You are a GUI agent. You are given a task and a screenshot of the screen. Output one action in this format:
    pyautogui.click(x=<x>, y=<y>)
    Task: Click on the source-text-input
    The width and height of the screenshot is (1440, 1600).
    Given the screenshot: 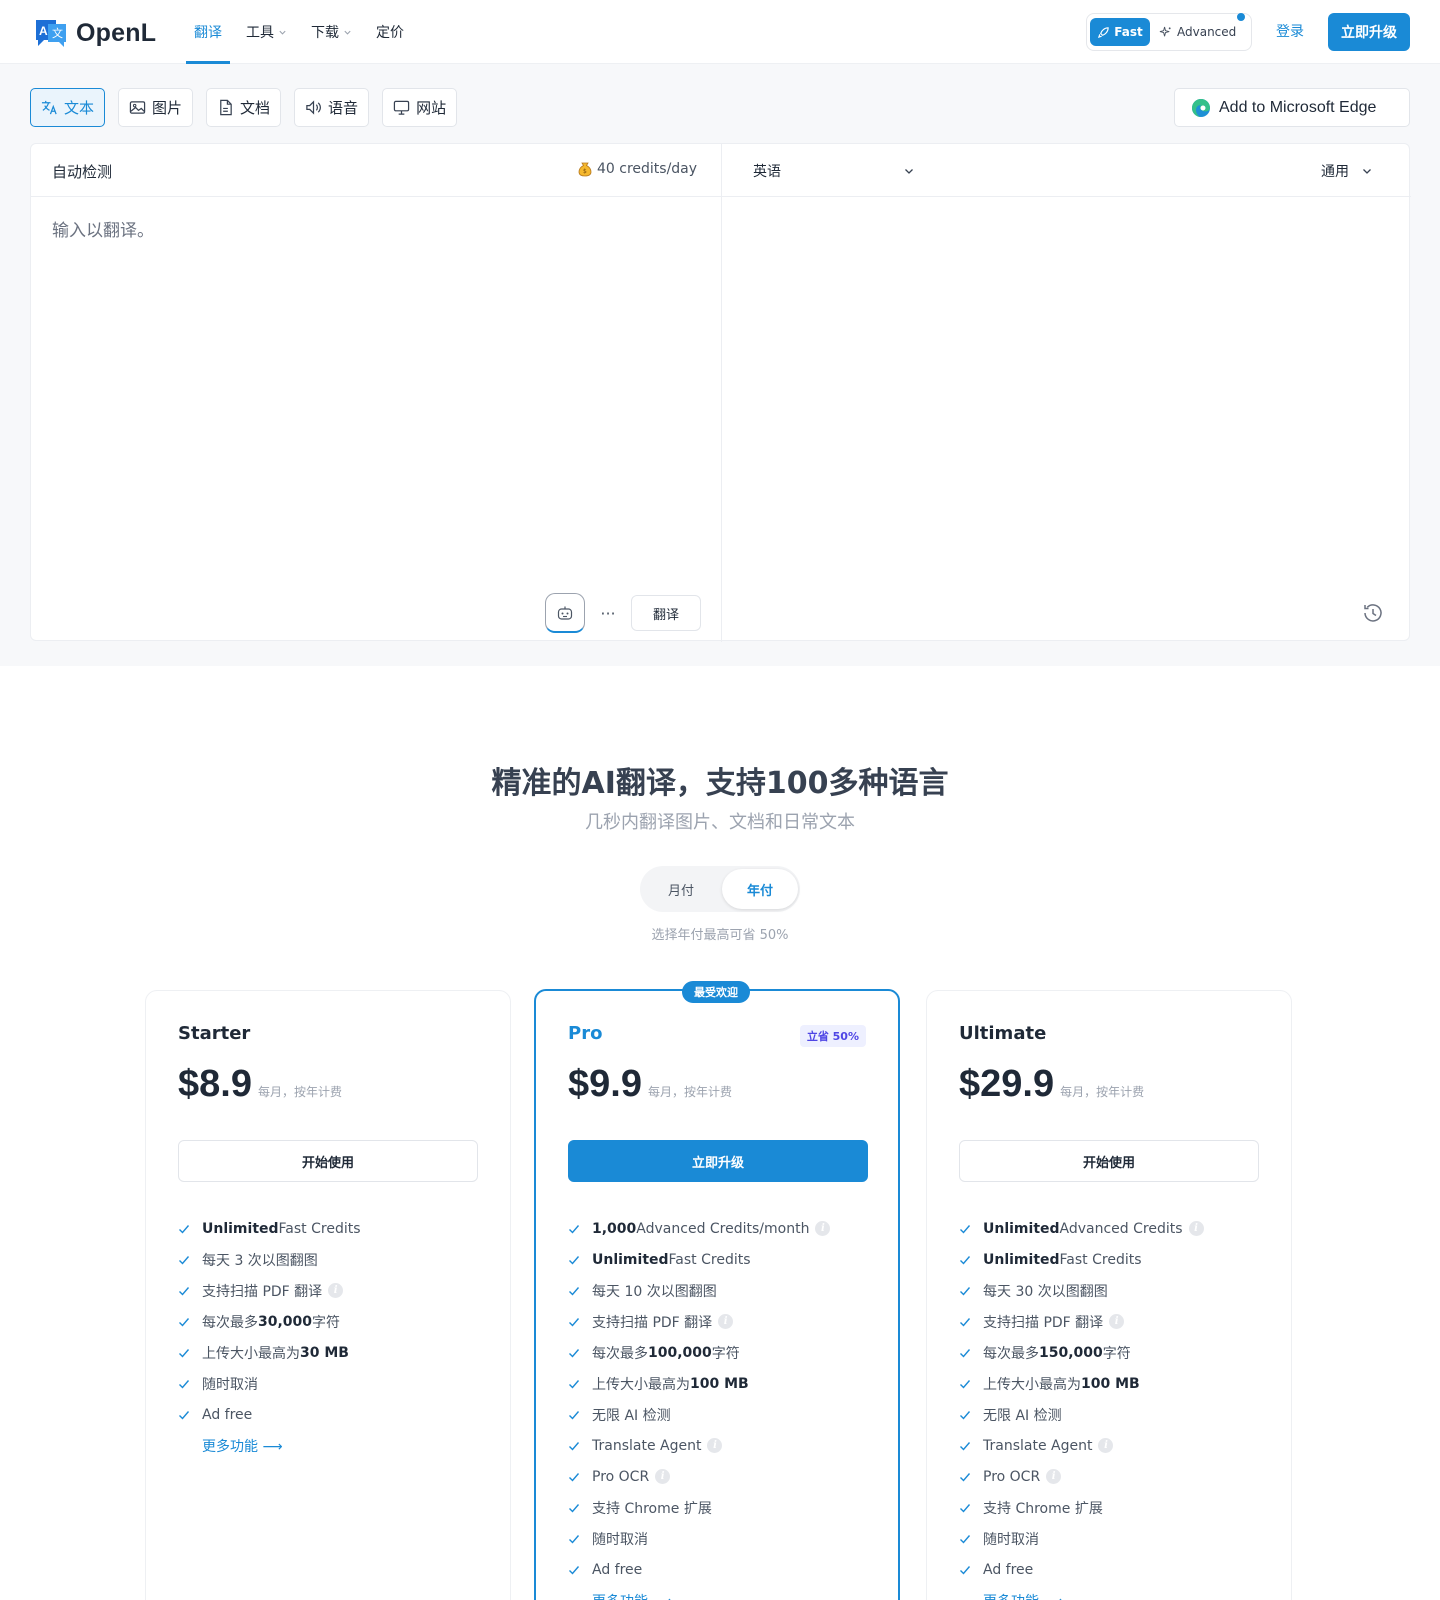 What is the action you would take?
    pyautogui.click(x=377, y=386)
    